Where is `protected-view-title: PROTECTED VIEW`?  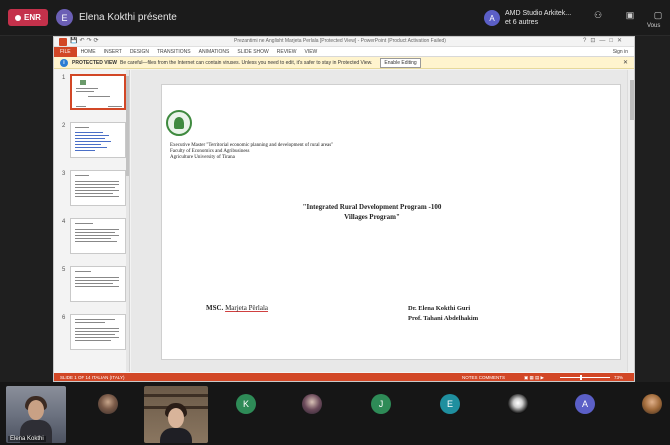
protected-view-title: PROTECTED VIEW is located at coordinates (95, 62).